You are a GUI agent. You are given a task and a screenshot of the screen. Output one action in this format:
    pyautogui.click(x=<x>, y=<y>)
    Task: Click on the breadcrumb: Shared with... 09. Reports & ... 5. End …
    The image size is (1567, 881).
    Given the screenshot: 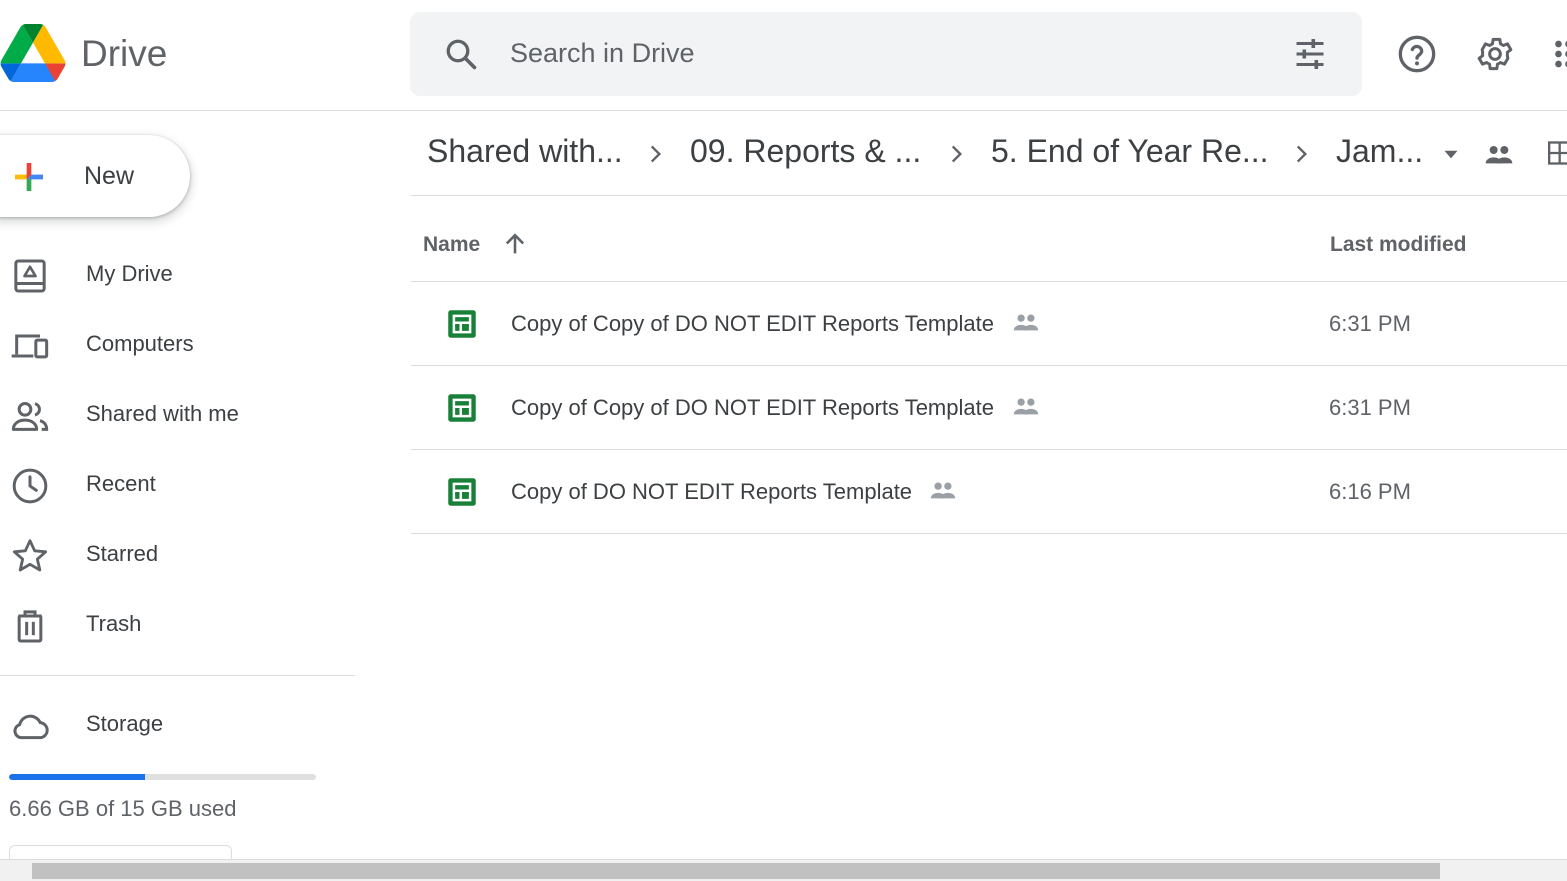 What is the action you would take?
    pyautogui.click(x=989, y=153)
    